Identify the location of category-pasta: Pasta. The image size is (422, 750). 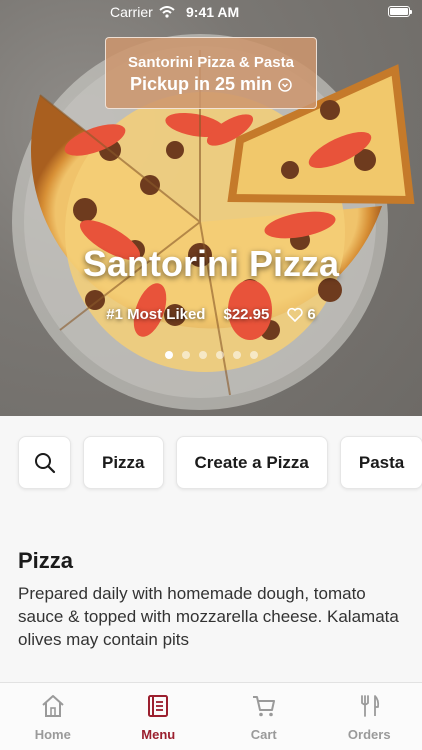
(380, 462).